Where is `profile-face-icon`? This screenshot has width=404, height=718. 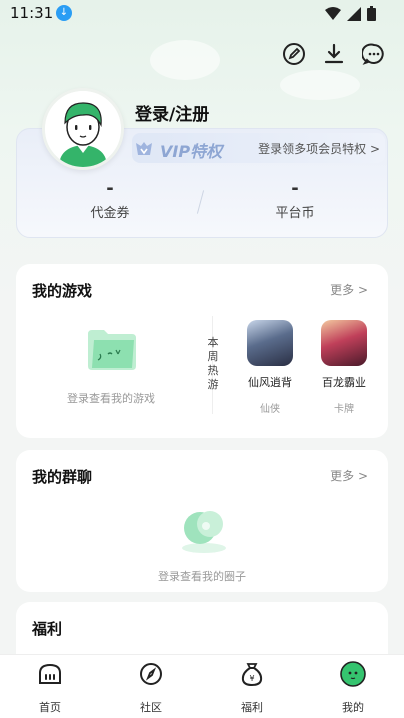 profile-face-icon is located at coordinates (353, 674).